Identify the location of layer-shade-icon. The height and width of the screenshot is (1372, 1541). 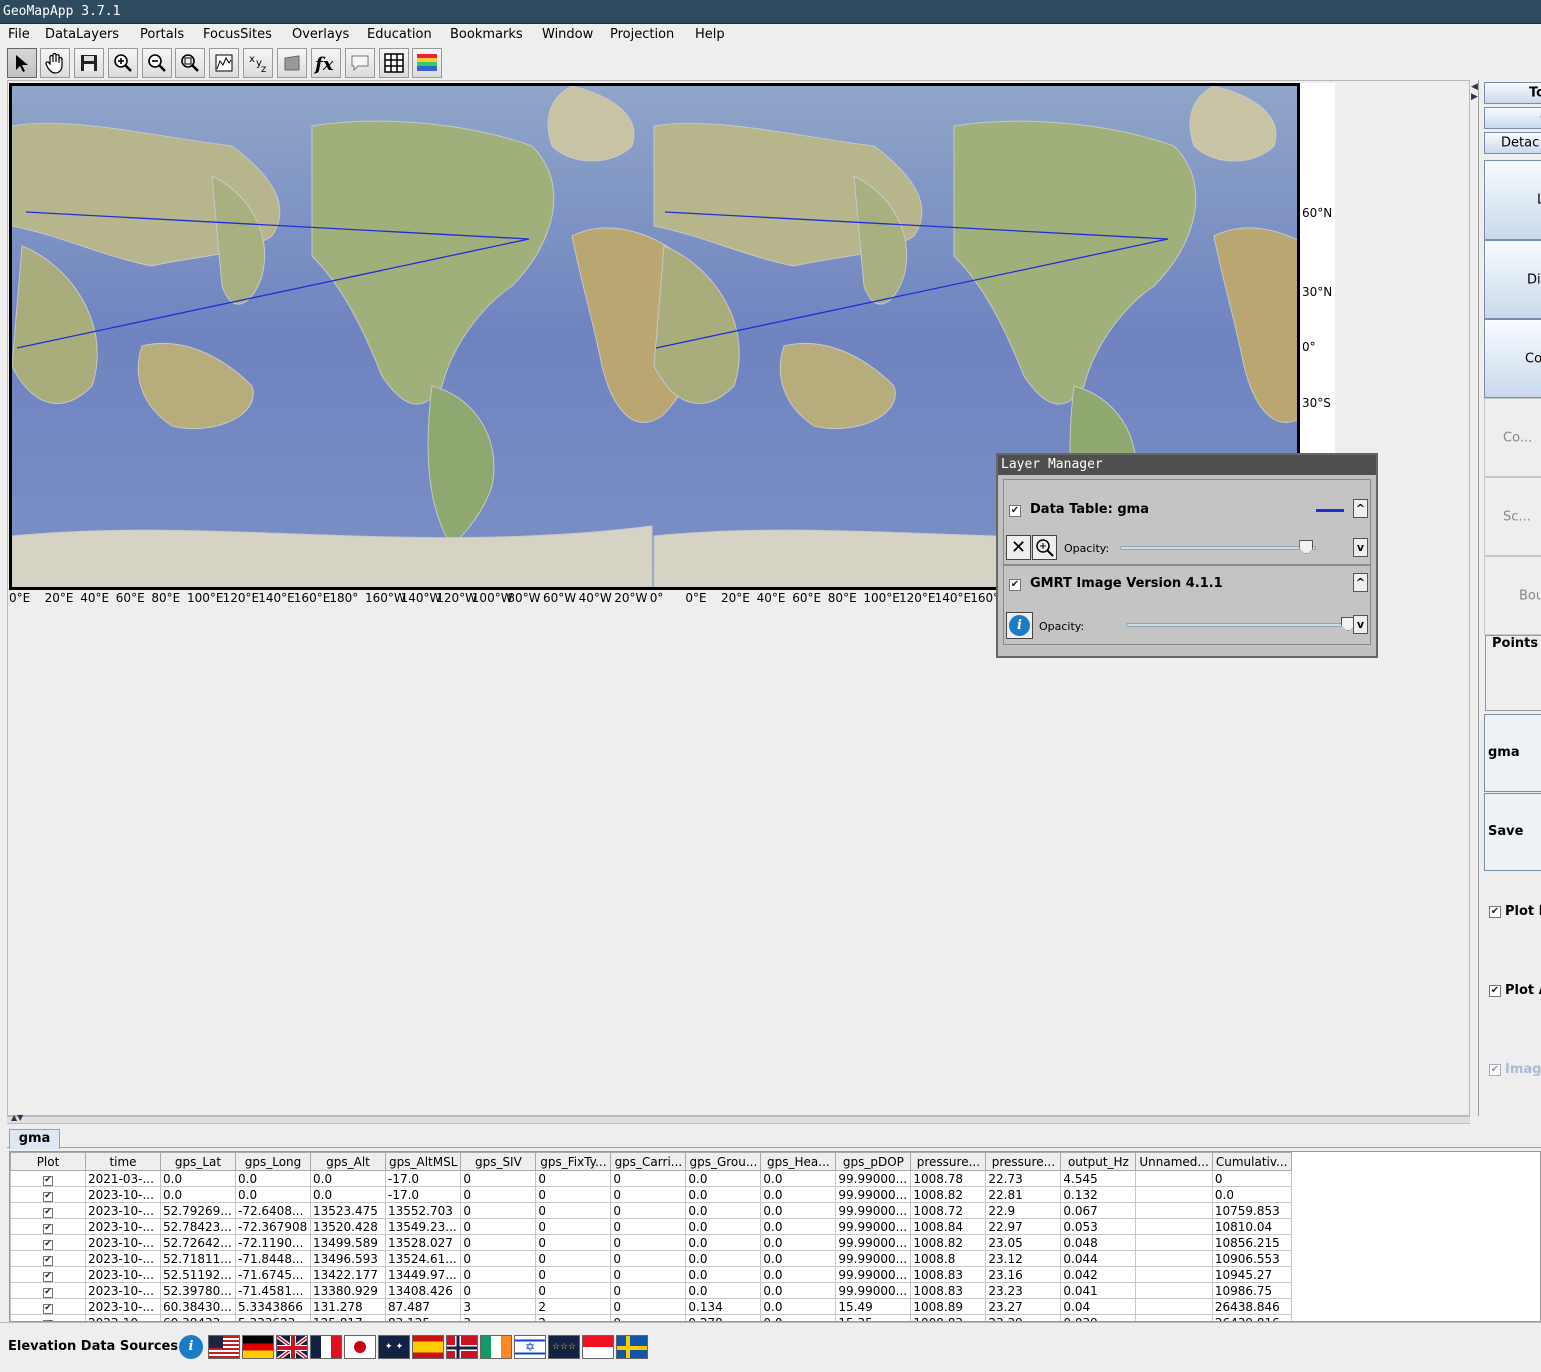
(292, 63).